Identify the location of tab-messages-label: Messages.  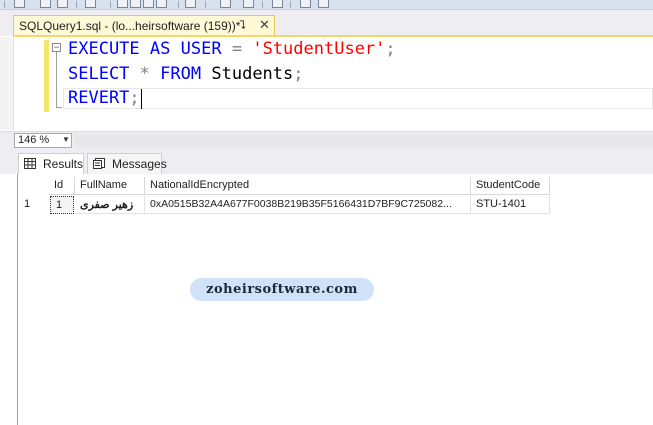
(139, 164).